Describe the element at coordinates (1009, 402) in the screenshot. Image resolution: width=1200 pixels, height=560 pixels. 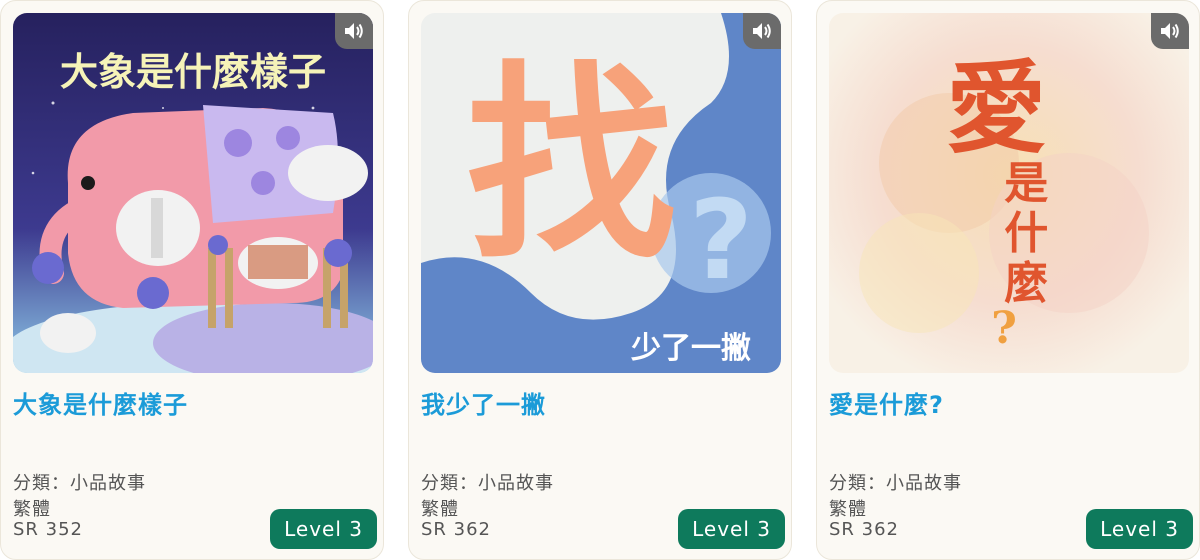
I see `book-title: 愛是什麼?` at that location.